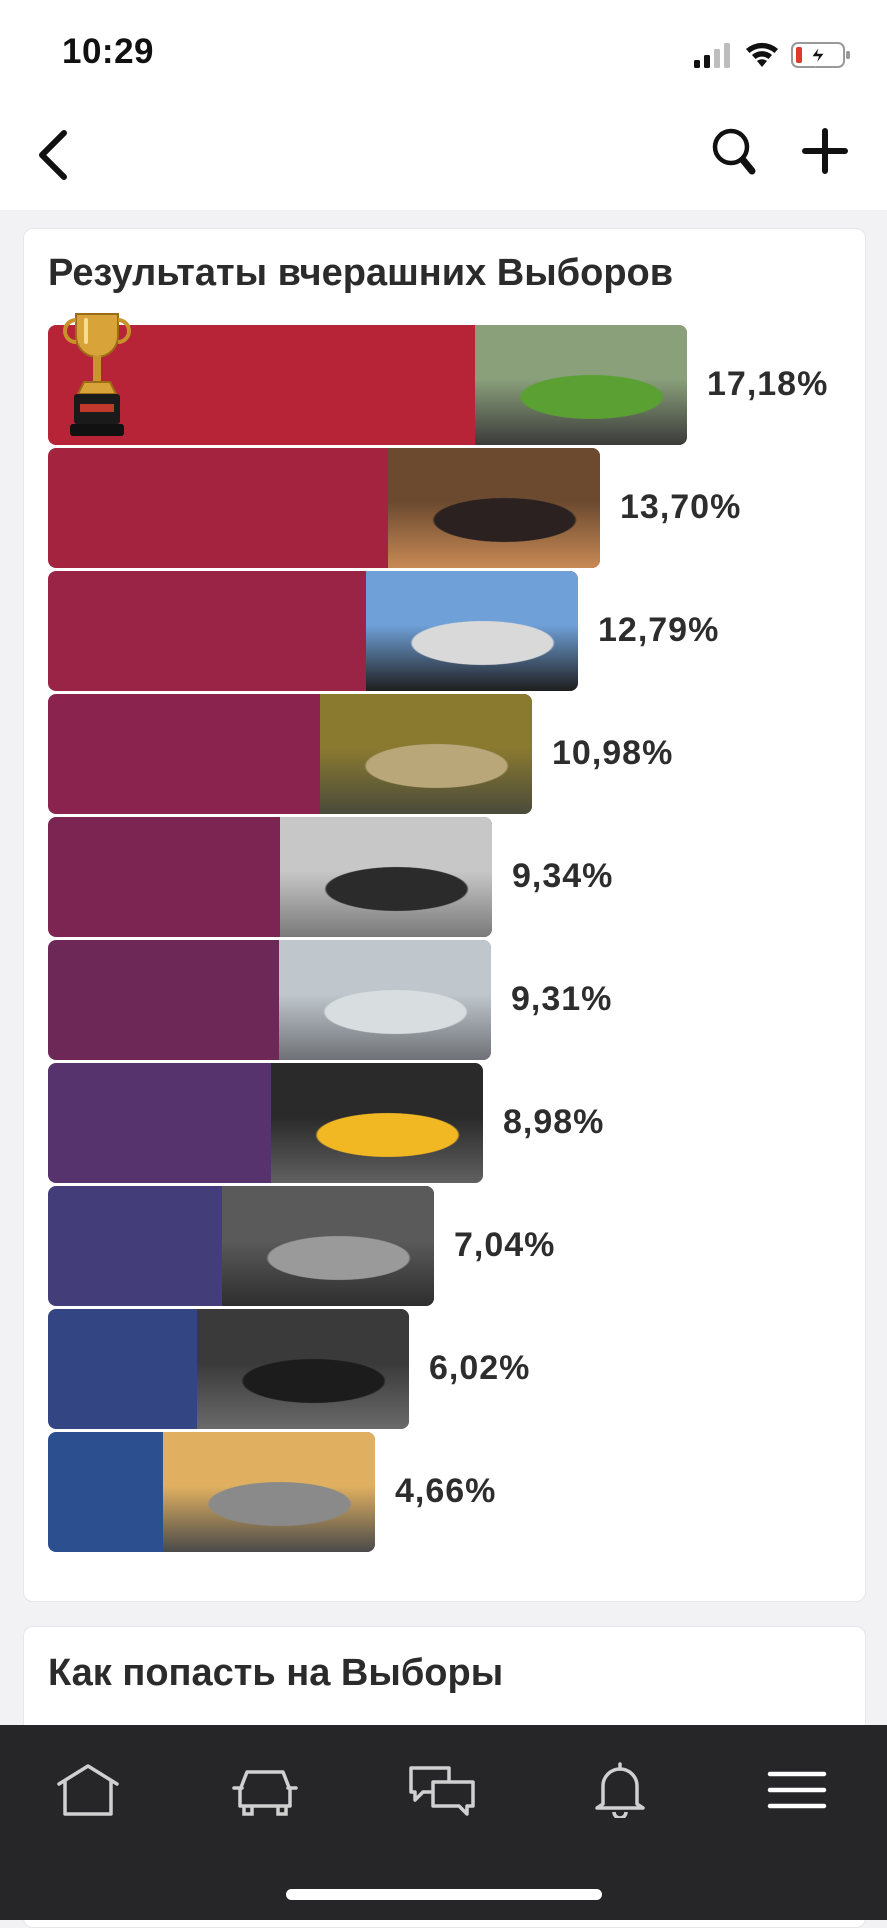 The width and height of the screenshot is (887, 1928). Describe the element at coordinates (480, 1368) in the screenshot. I see `result-percent: 6,02%` at that location.